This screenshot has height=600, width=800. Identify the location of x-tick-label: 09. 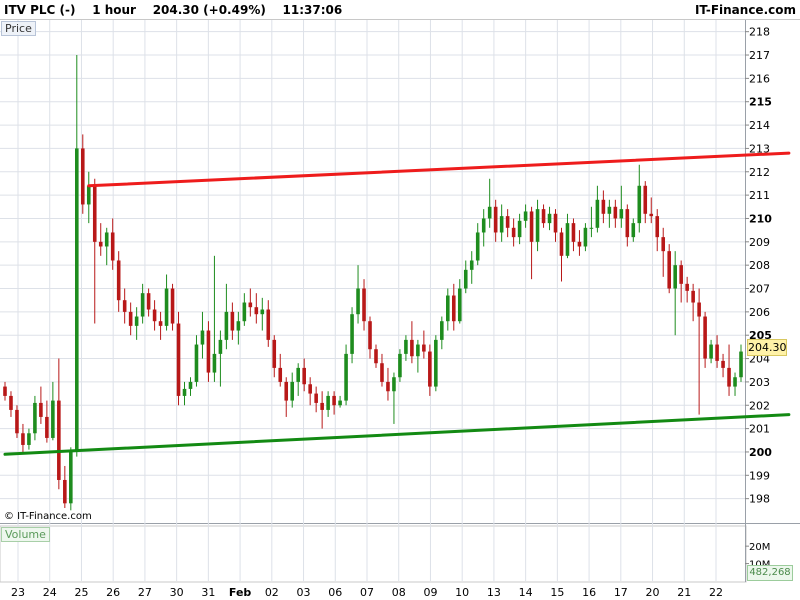
(430, 592).